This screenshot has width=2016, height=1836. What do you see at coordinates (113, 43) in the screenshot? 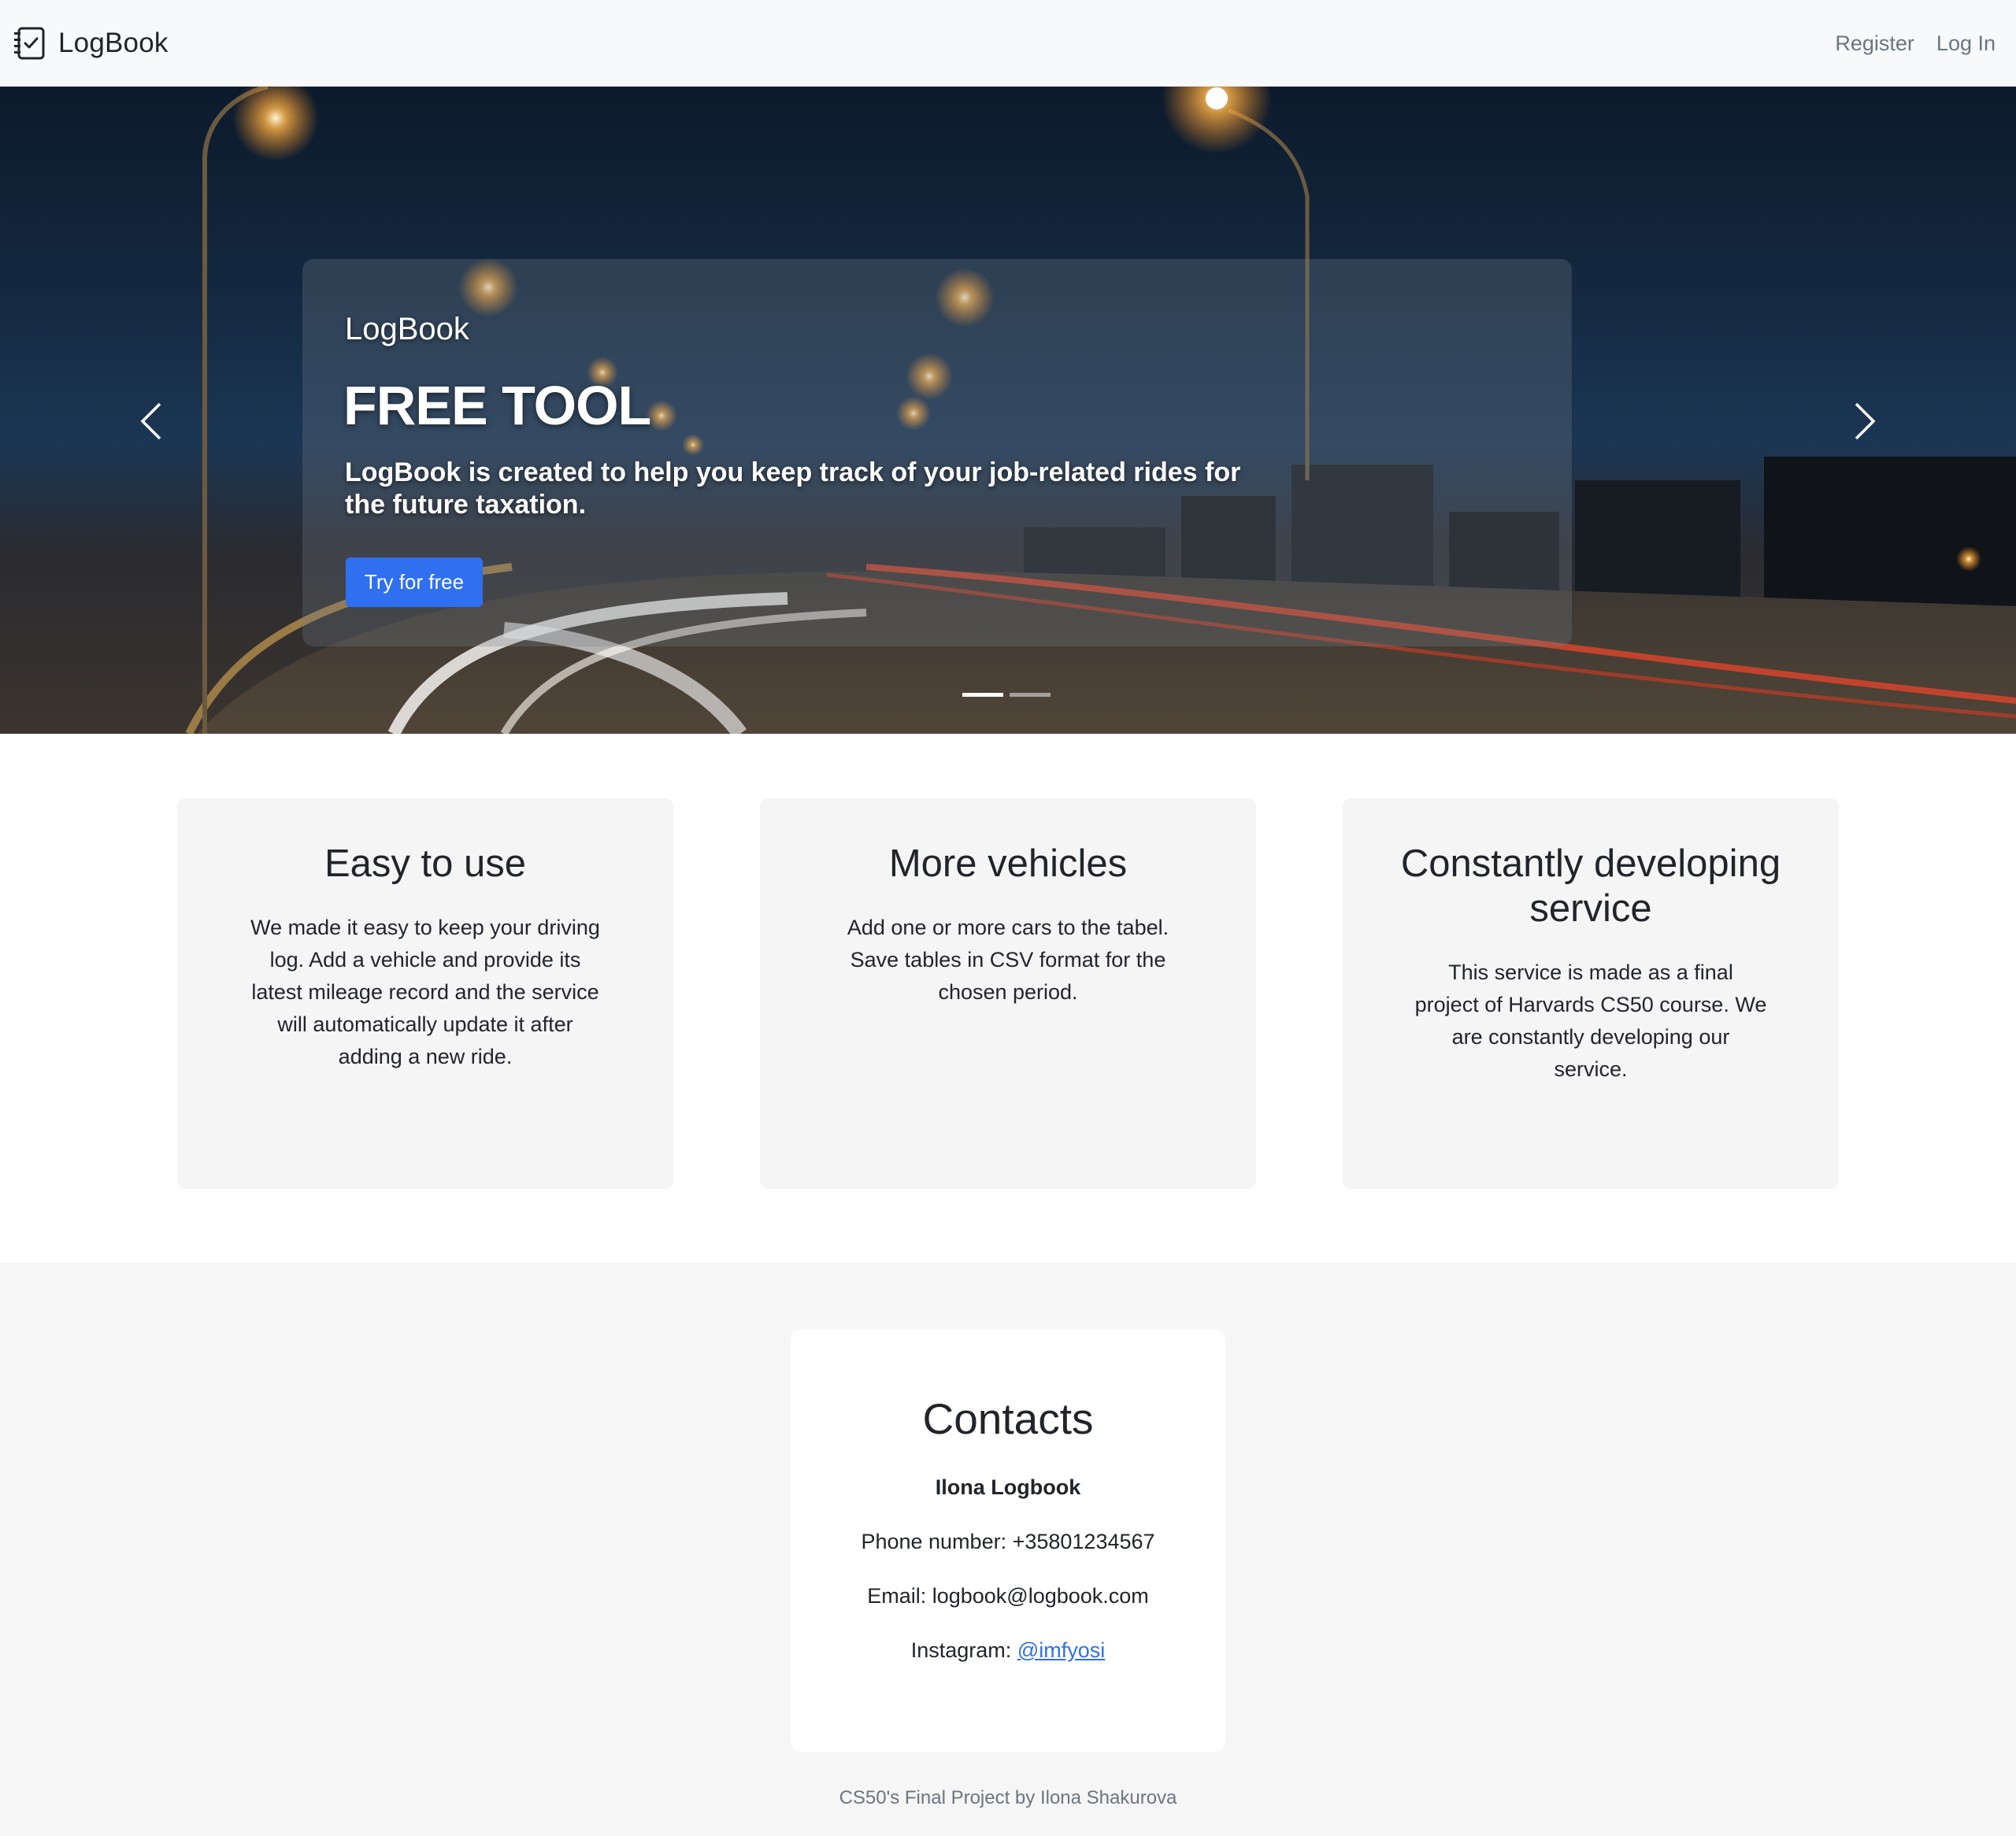
I see `brand-name: LogBook` at bounding box center [113, 43].